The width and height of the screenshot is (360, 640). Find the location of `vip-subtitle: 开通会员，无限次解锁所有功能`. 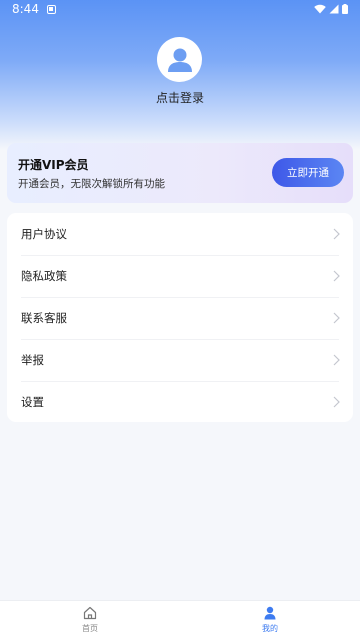

vip-subtitle: 开通会员，无限次解锁所有功能 is located at coordinates (91, 184).